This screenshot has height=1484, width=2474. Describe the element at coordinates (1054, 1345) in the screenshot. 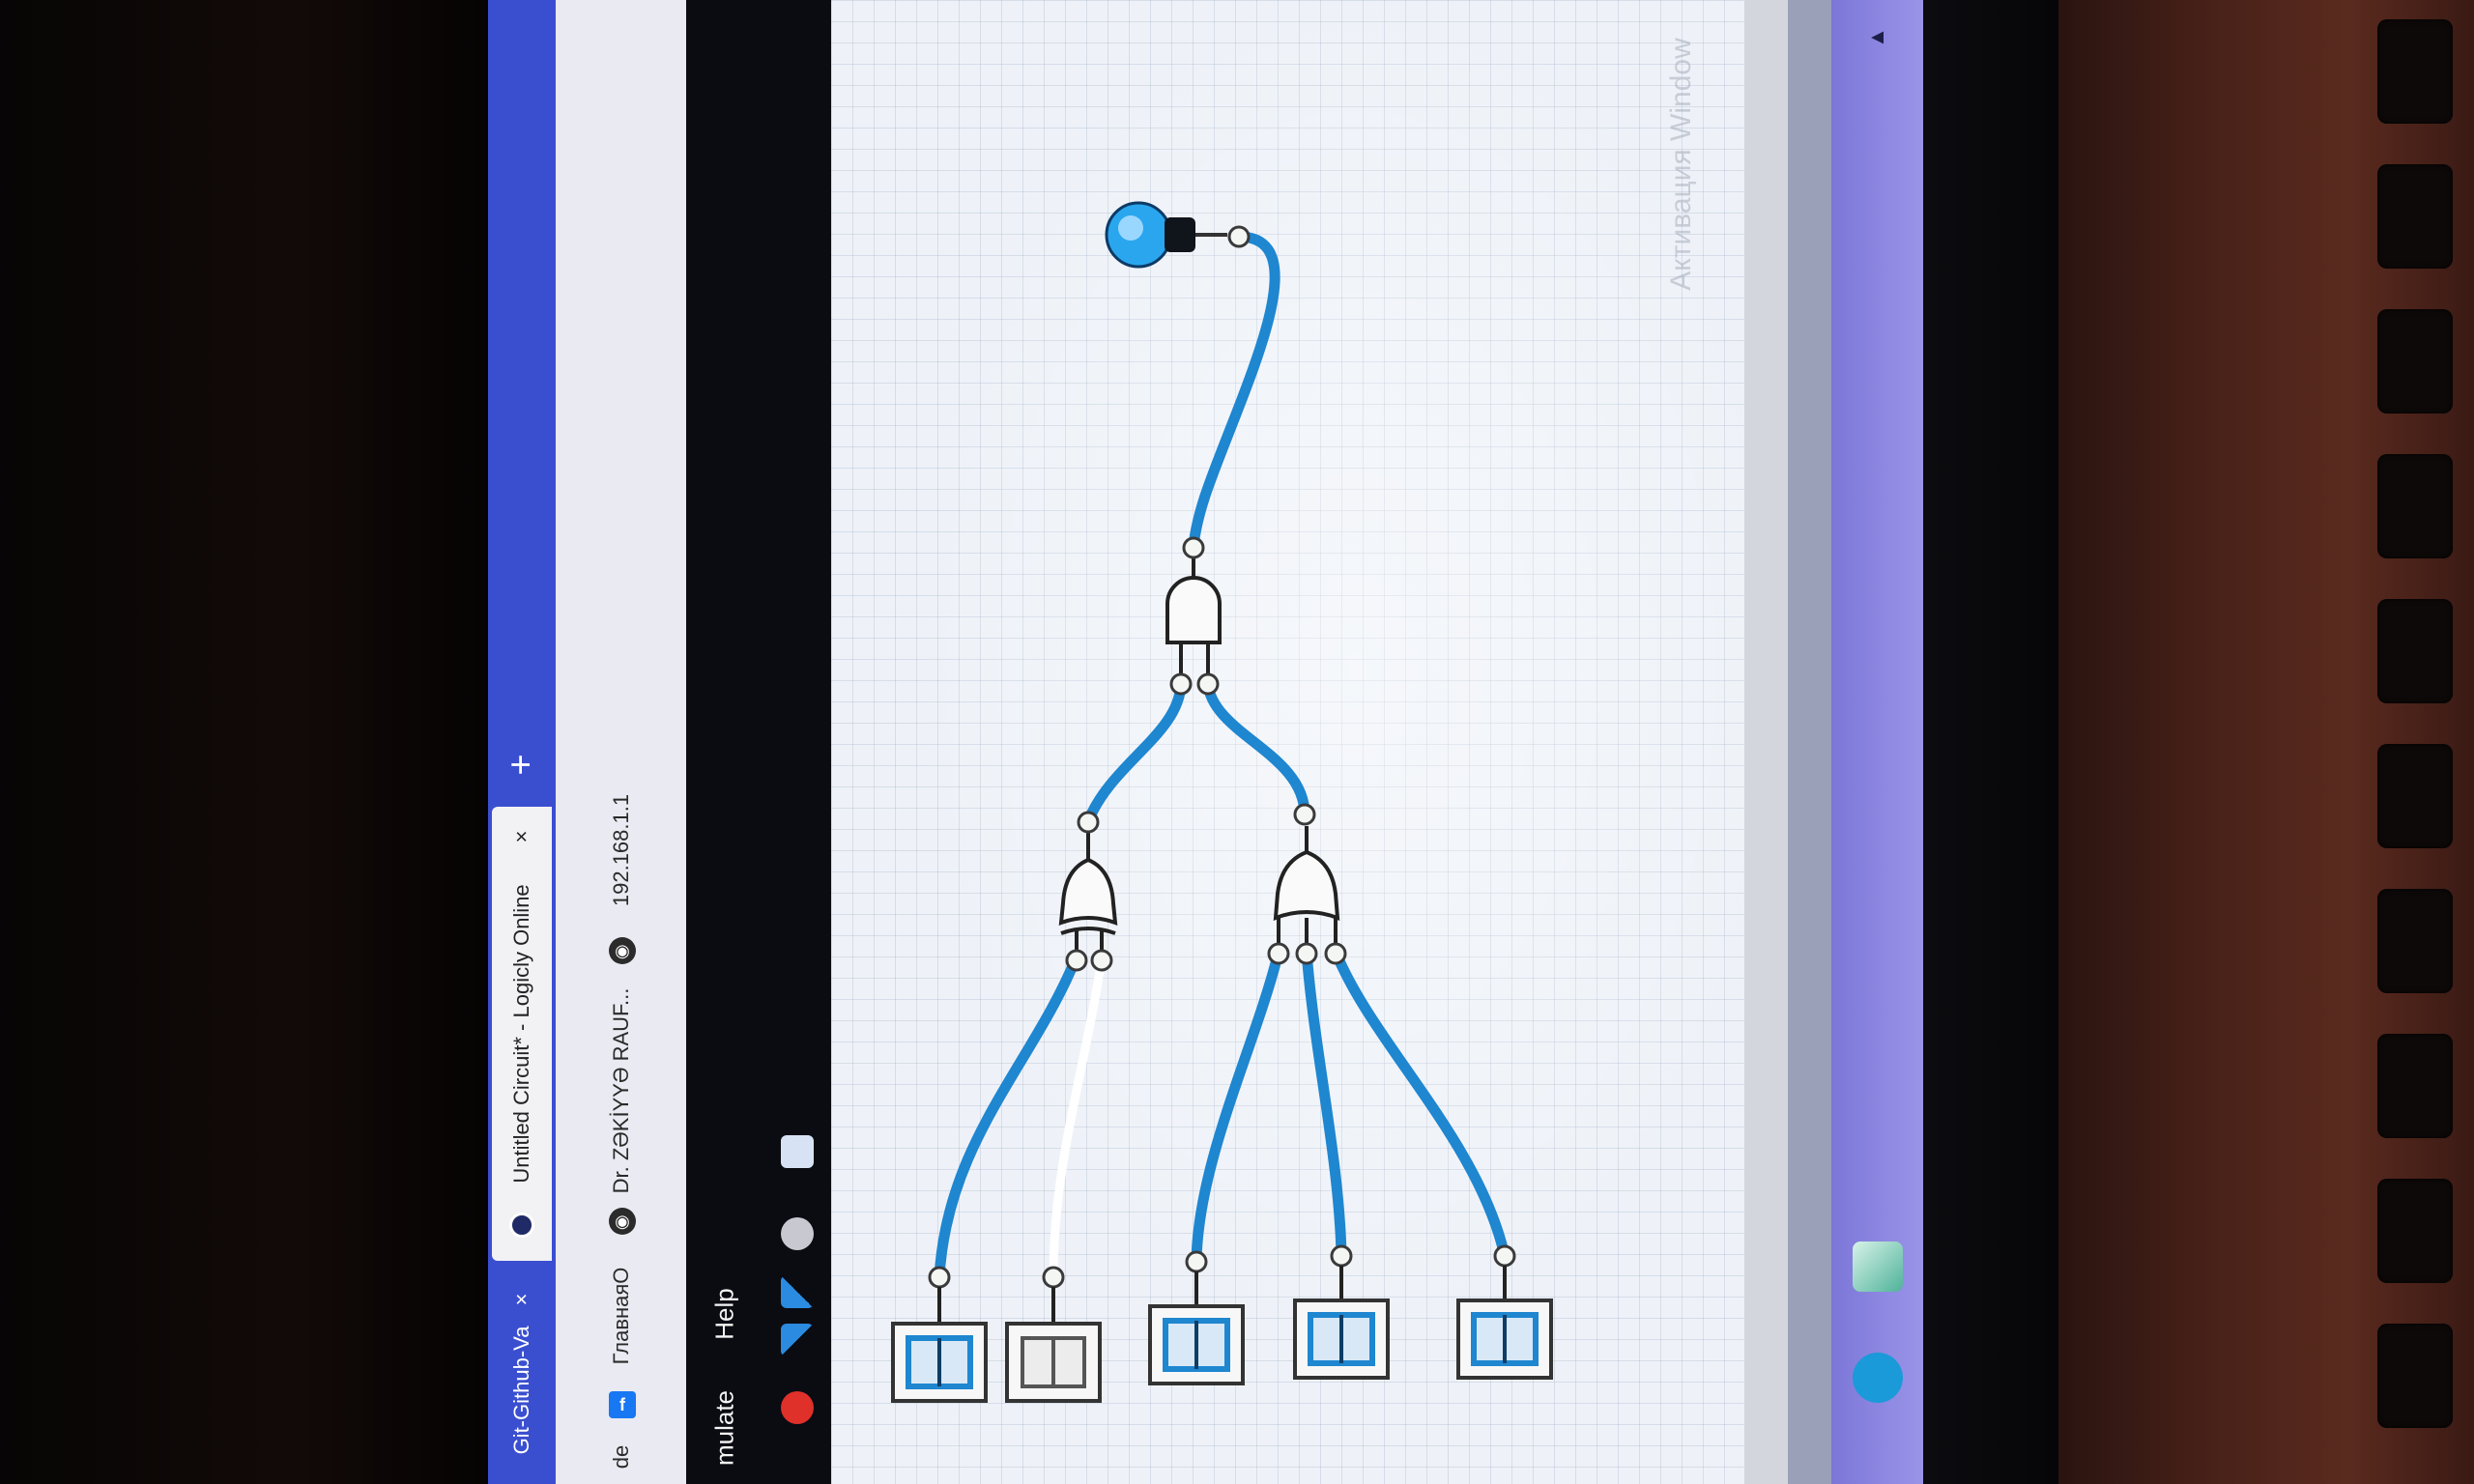

I see `switch-2-icon` at that location.